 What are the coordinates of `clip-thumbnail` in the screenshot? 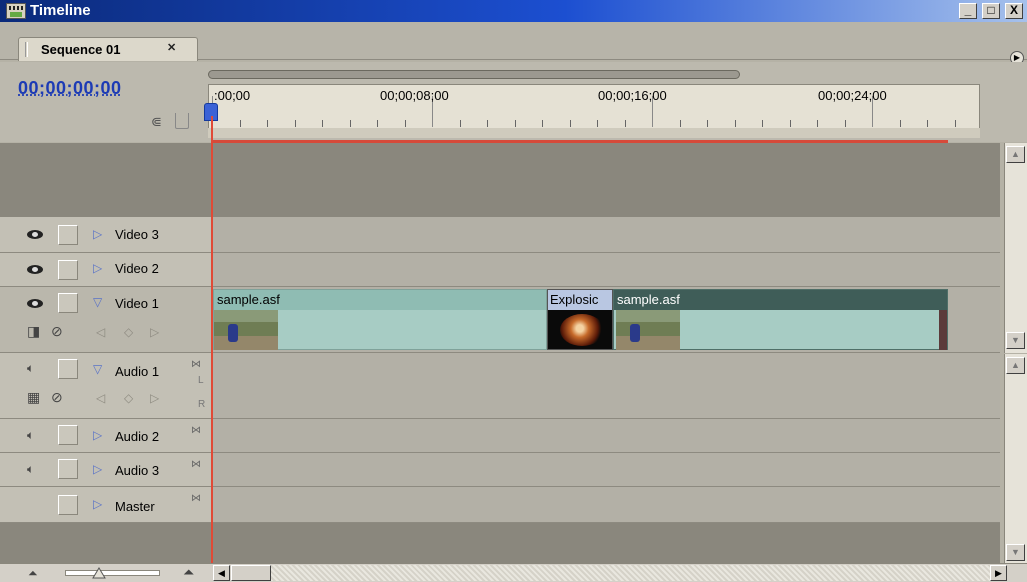 It's located at (648, 330).